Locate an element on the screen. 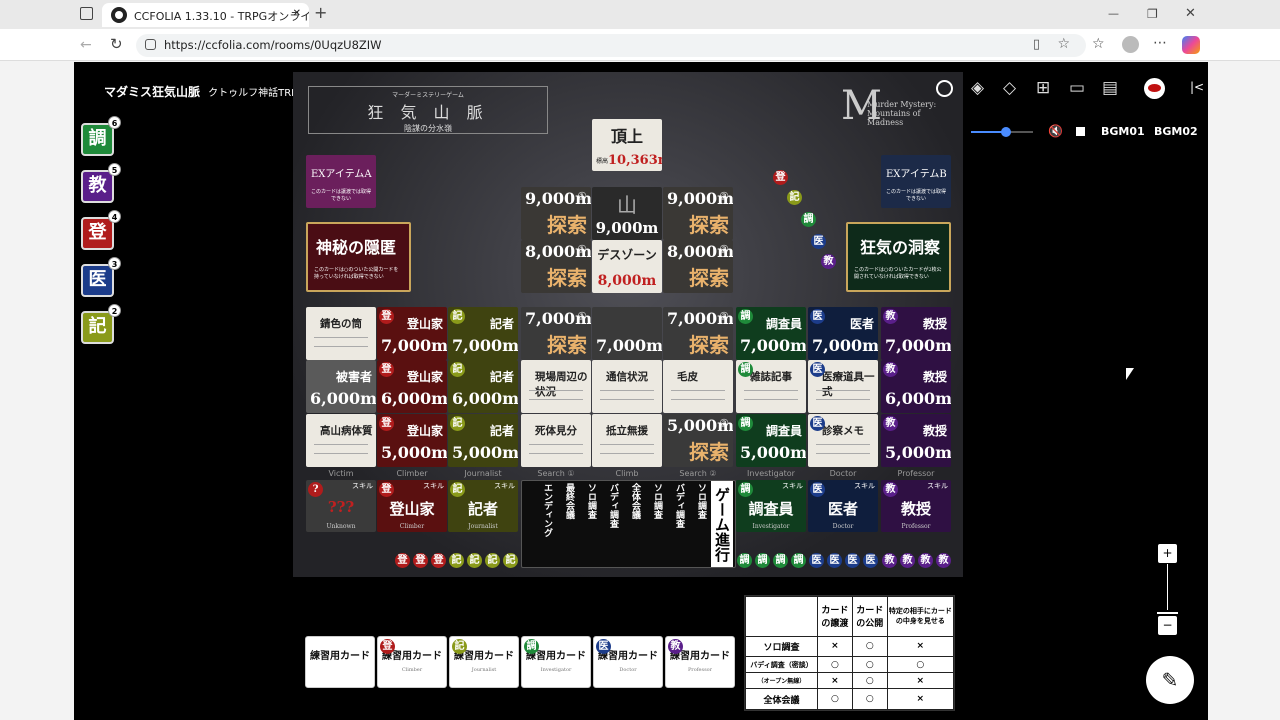 The height and width of the screenshot is (720, 1280). practice-card: 練習用カード Doctor 医 is located at coordinates (628, 662).